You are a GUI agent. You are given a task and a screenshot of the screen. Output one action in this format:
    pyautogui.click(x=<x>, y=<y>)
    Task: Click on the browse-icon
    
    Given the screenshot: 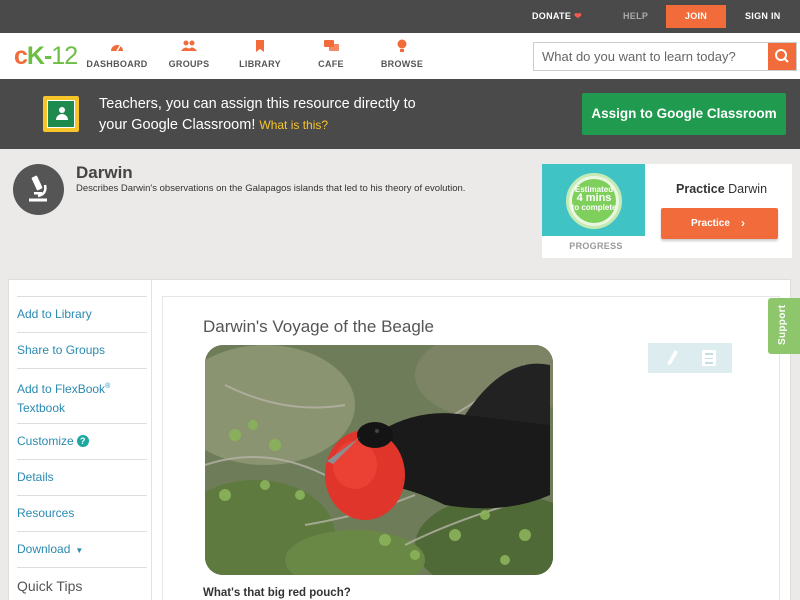 What is the action you would take?
    pyautogui.click(x=402, y=48)
    